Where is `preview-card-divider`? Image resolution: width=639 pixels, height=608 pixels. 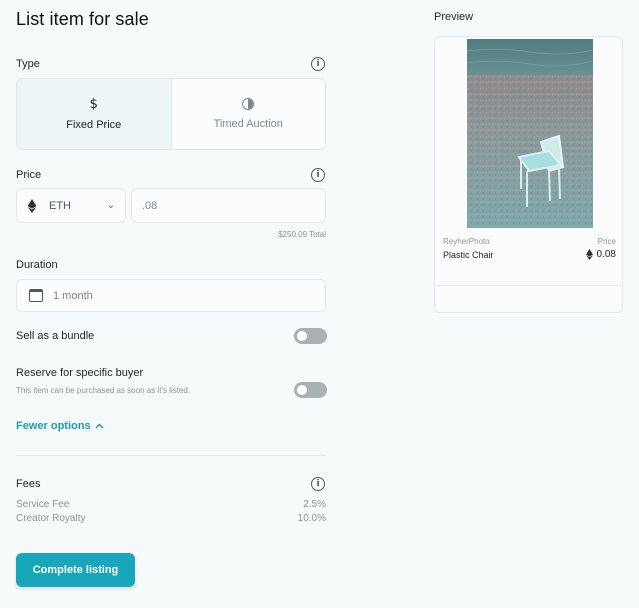 preview-card-divider is located at coordinates (528, 285).